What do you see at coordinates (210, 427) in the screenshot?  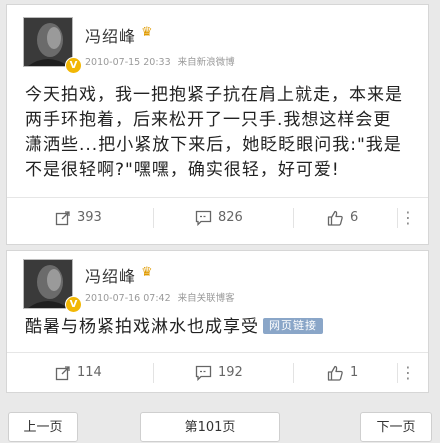 I see `page-select: 第101页` at bounding box center [210, 427].